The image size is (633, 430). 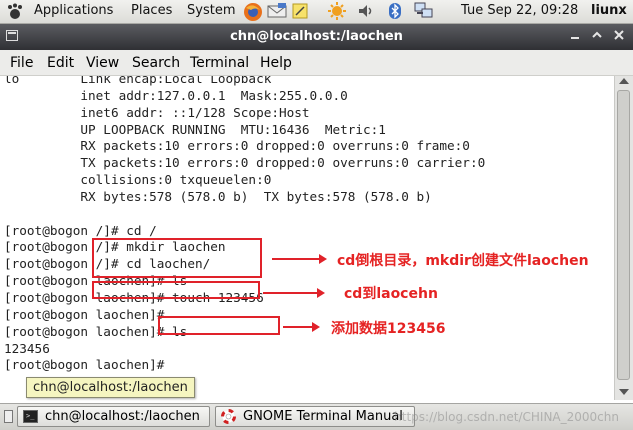 I want to click on maximize-button, so click(x=597, y=36).